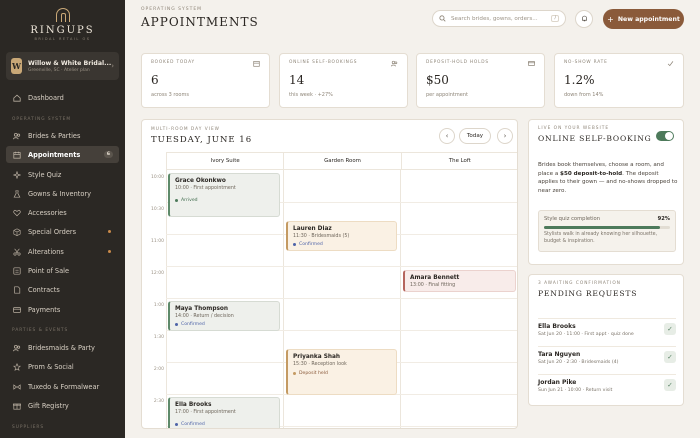  Describe the element at coordinates (155, 80) in the screenshot. I see `stat-value: 6` at that location.